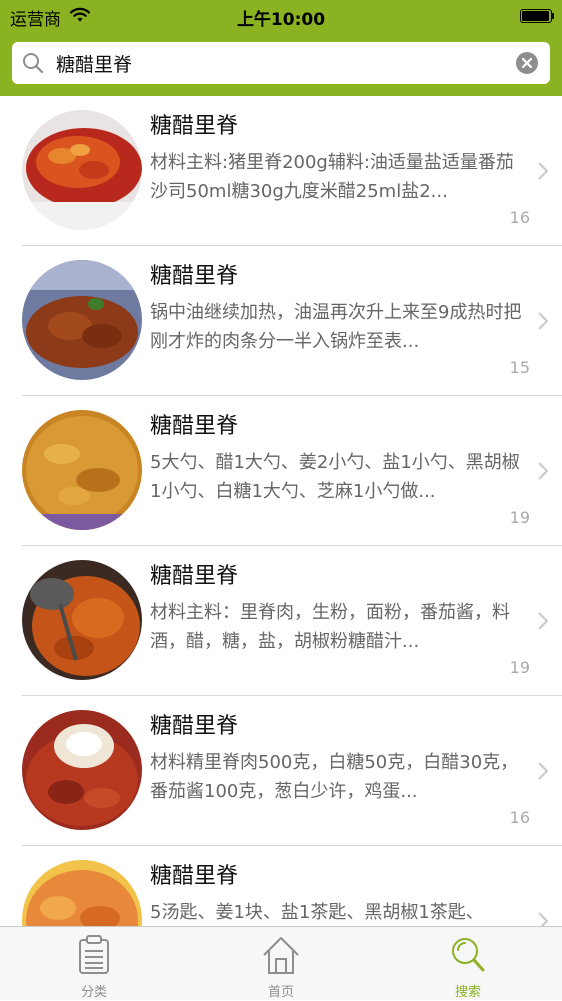 This screenshot has width=562, height=1001. I want to click on header: 运营商 上午10:00, so click(281, 48).